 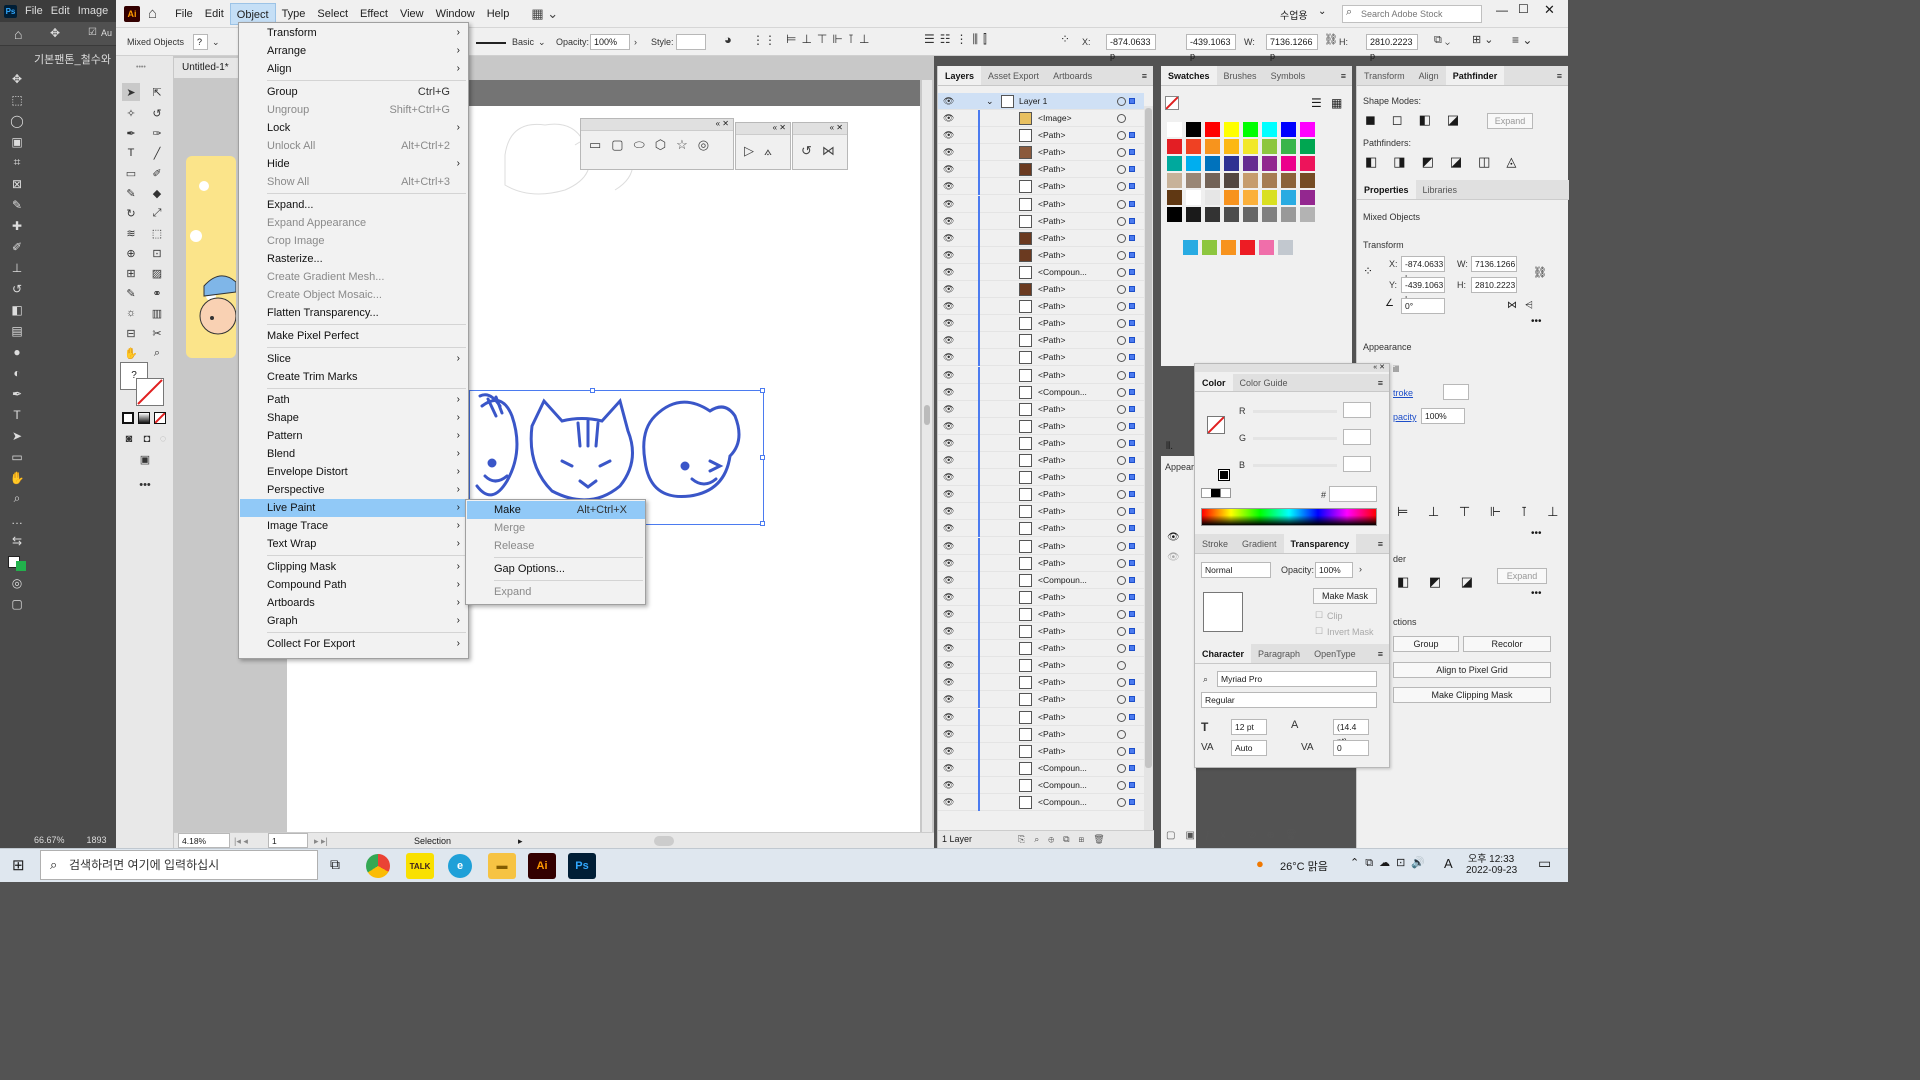 I want to click on menu-item-envelope-distort: Envelope Distort ›, so click(x=354, y=472).